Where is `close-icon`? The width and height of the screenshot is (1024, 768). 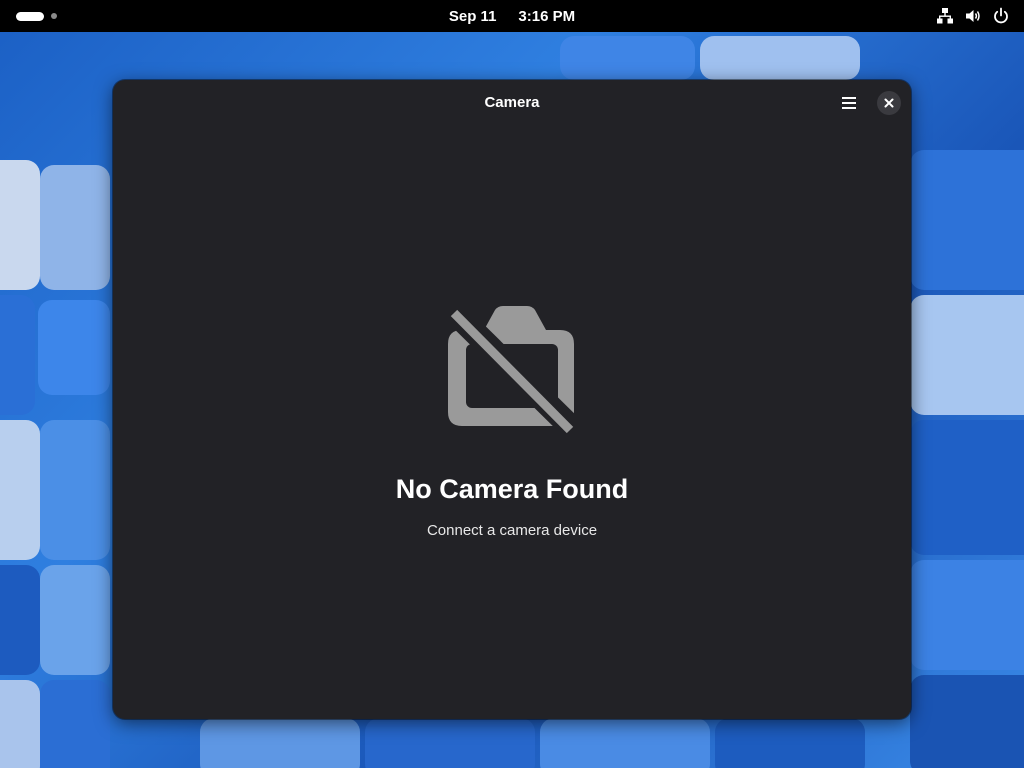
close-icon is located at coordinates (889, 103).